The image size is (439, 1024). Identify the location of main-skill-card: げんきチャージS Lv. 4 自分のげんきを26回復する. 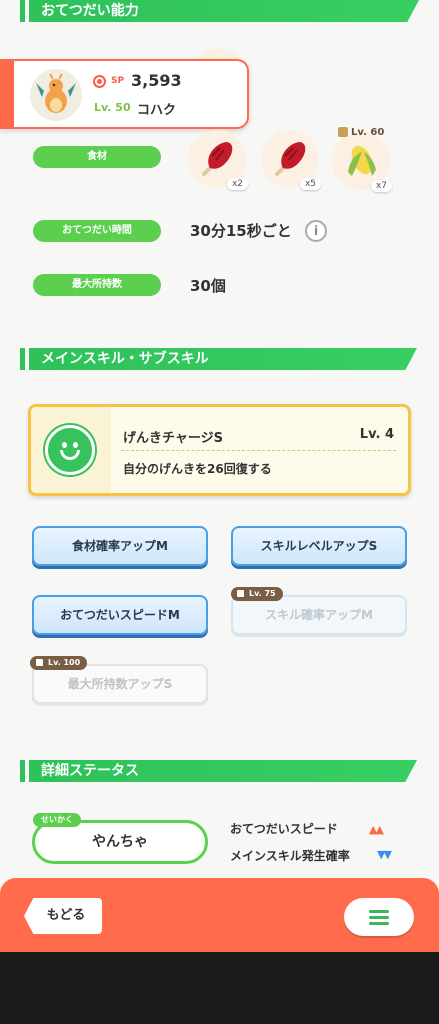
(219, 450).